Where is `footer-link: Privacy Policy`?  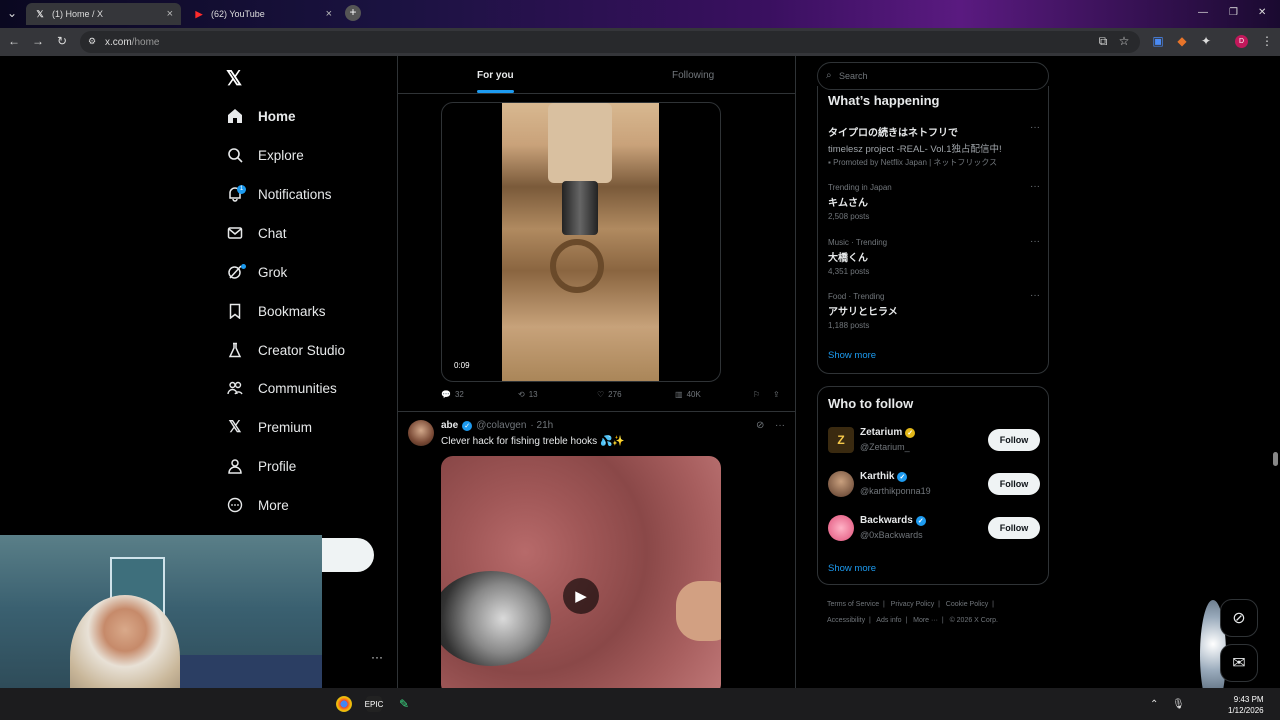 footer-link: Privacy Policy is located at coordinates (913, 604).